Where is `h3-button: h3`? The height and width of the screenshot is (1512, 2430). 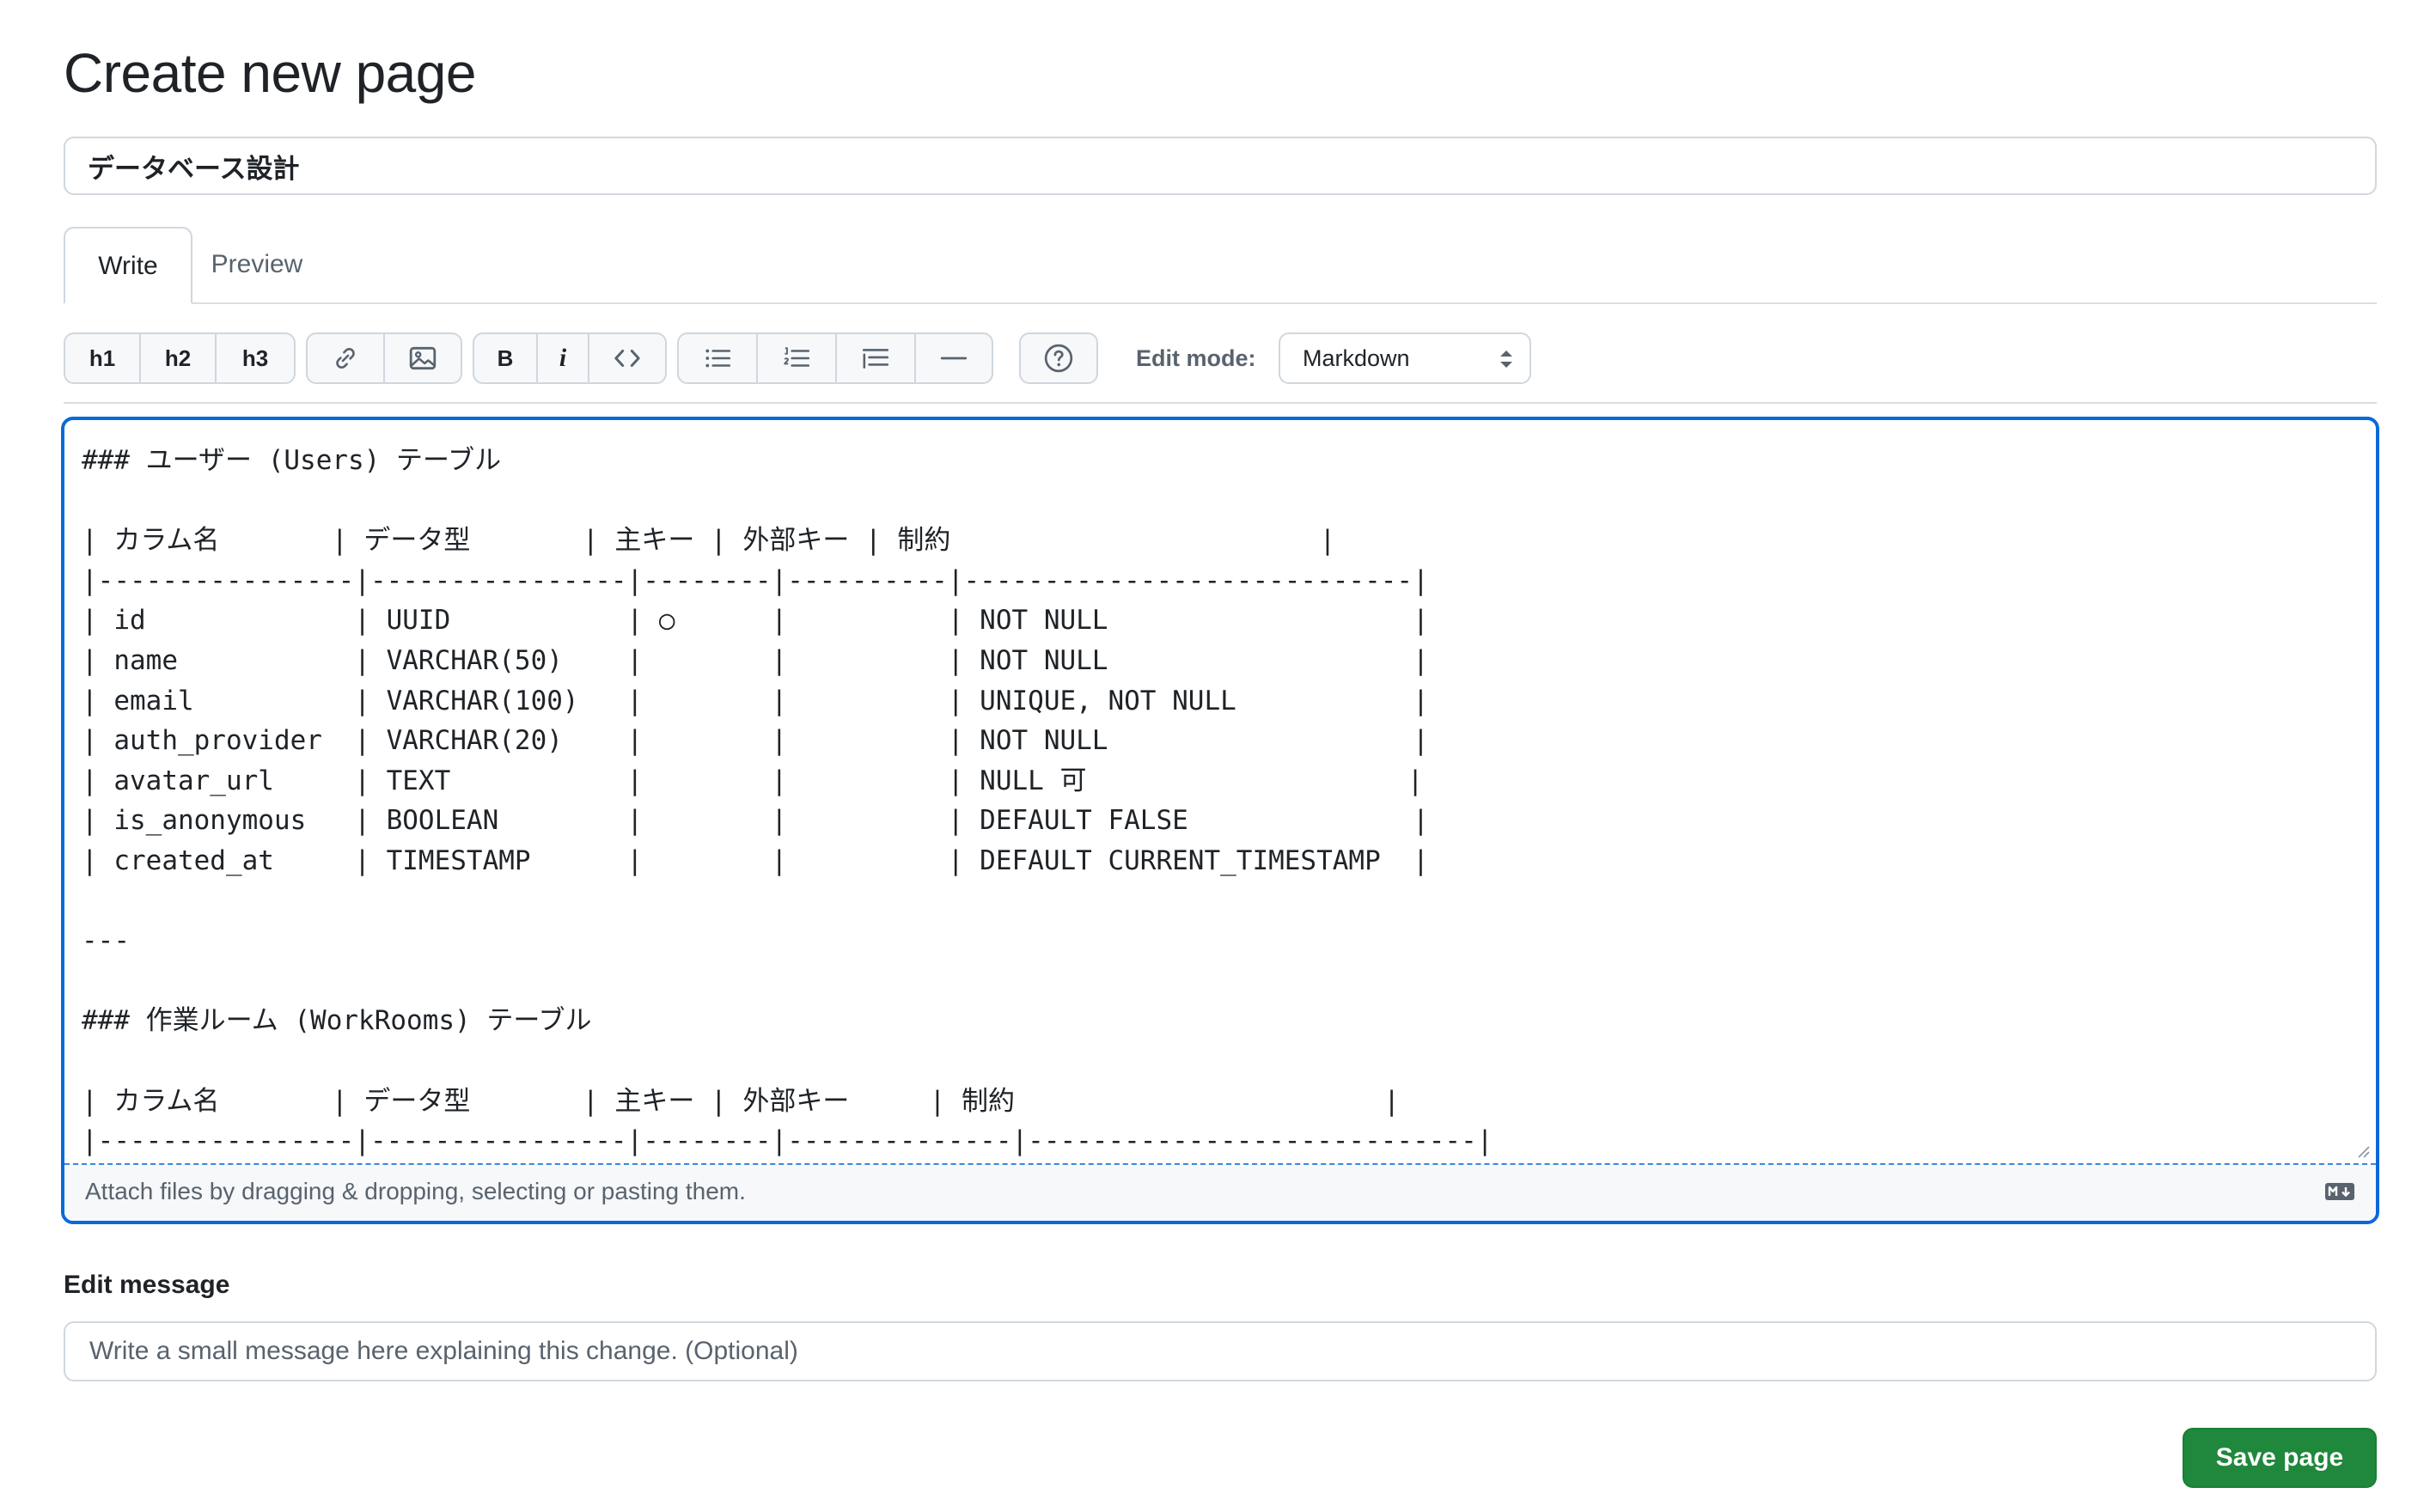 h3-button: h3 is located at coordinates (256, 358).